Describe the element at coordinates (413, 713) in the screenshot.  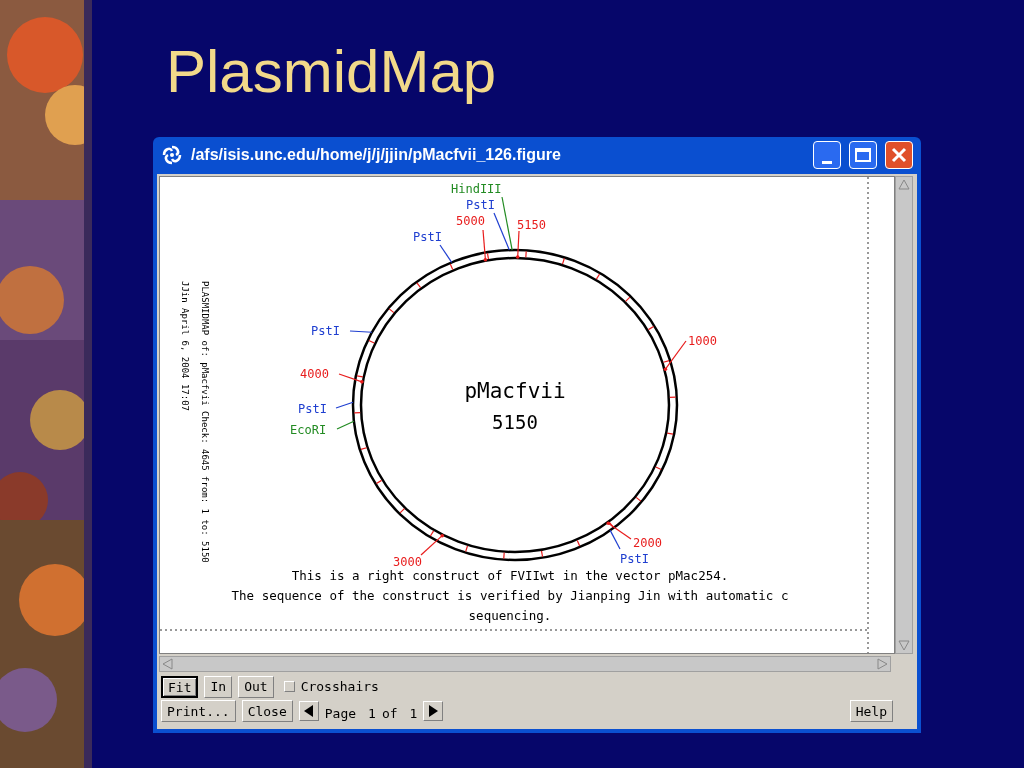
I see `page-total: 1` at that location.